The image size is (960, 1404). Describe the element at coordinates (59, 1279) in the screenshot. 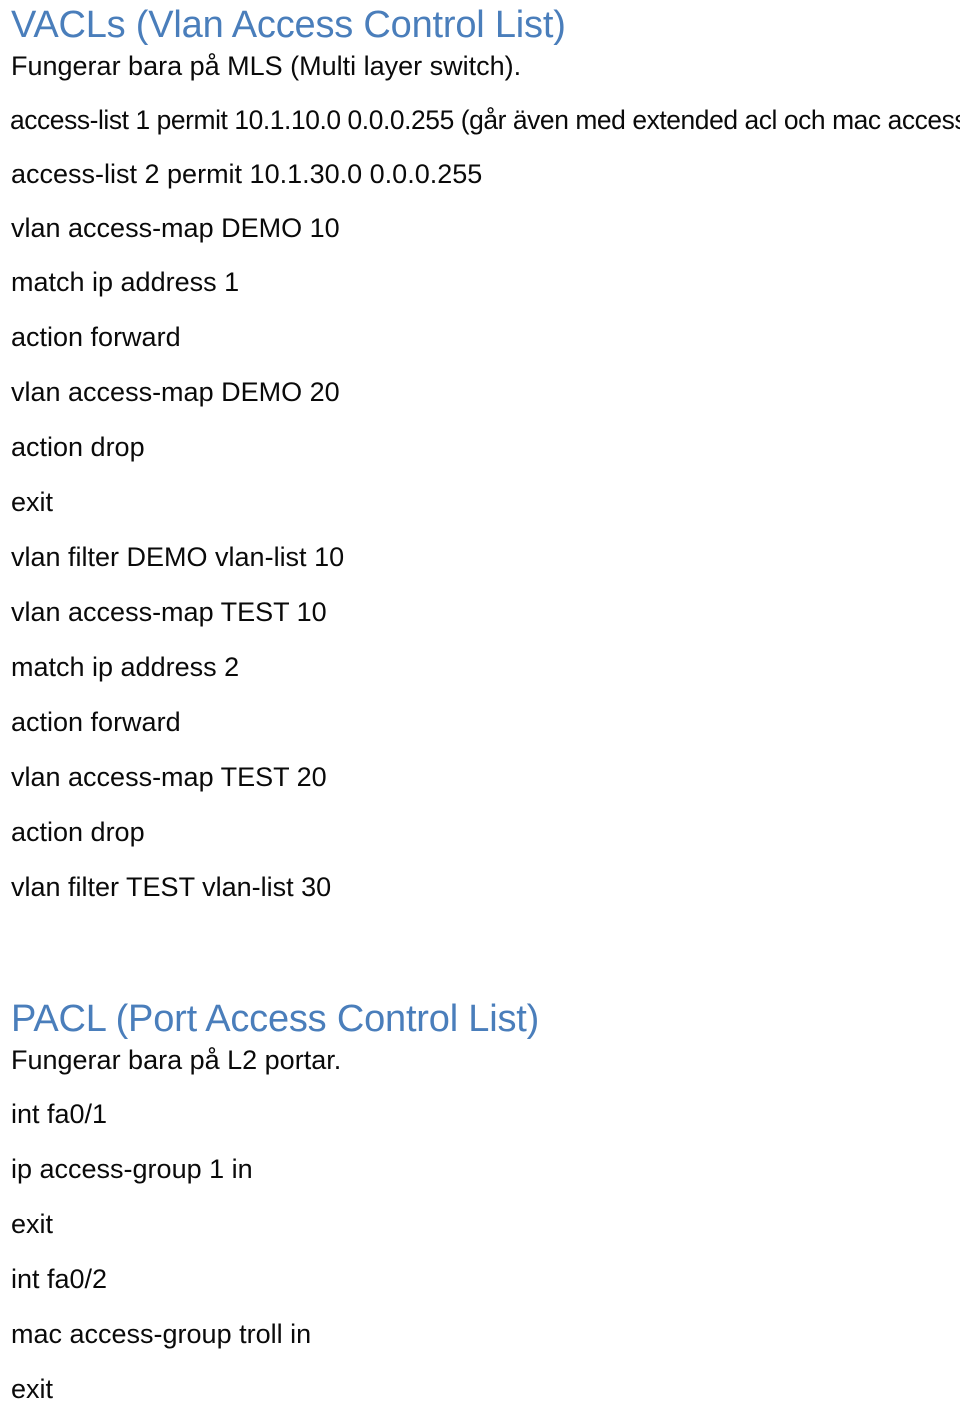

I see `config-line-int-fa0-2: int fa0/2` at that location.